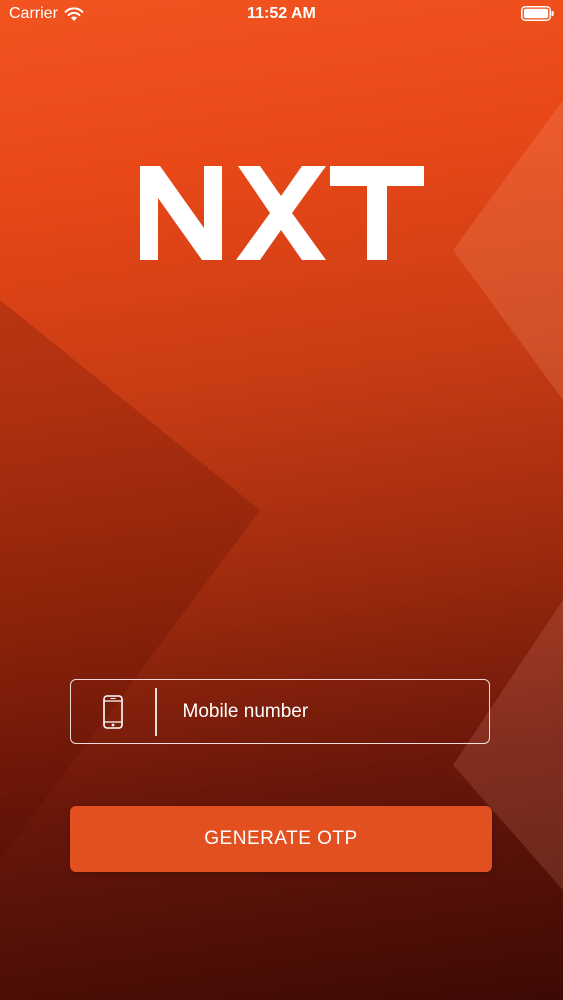 Image resolution: width=563 pixels, height=1000 pixels. What do you see at coordinates (508, 250) in the screenshot?
I see `background-chevron-right-top` at bounding box center [508, 250].